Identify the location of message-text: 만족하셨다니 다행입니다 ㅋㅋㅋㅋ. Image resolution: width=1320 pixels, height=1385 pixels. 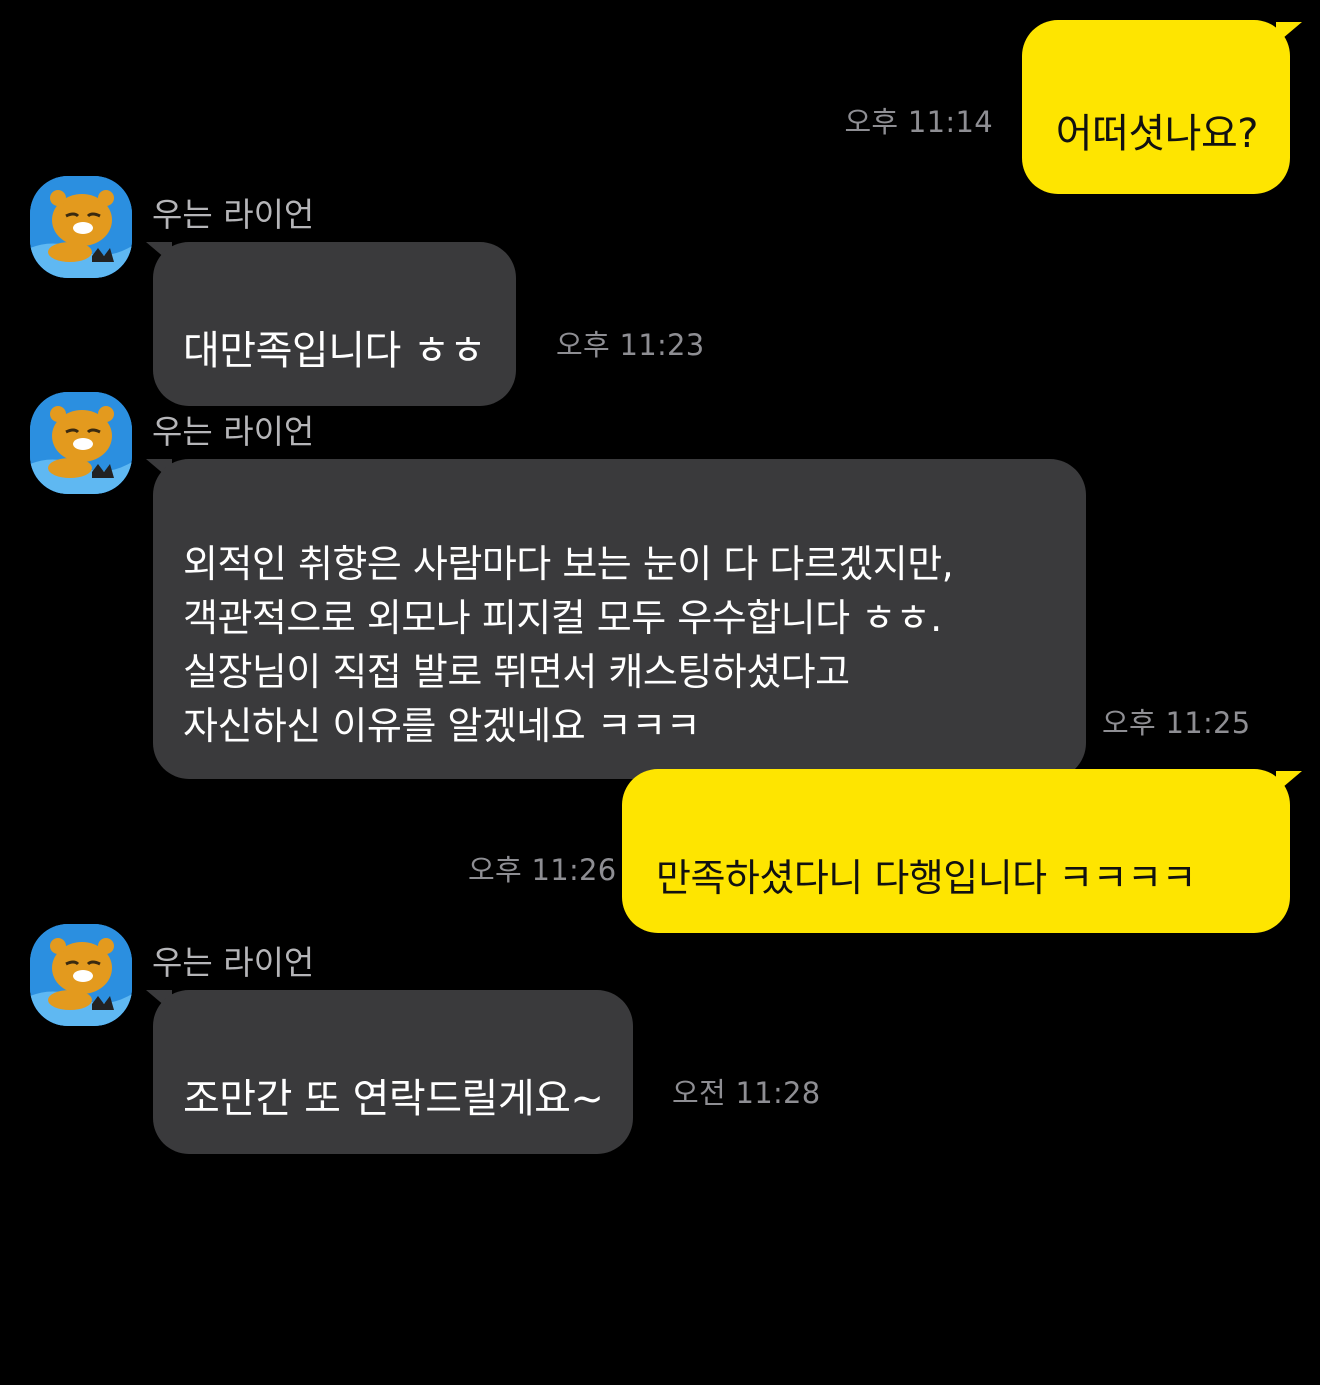
(926, 878).